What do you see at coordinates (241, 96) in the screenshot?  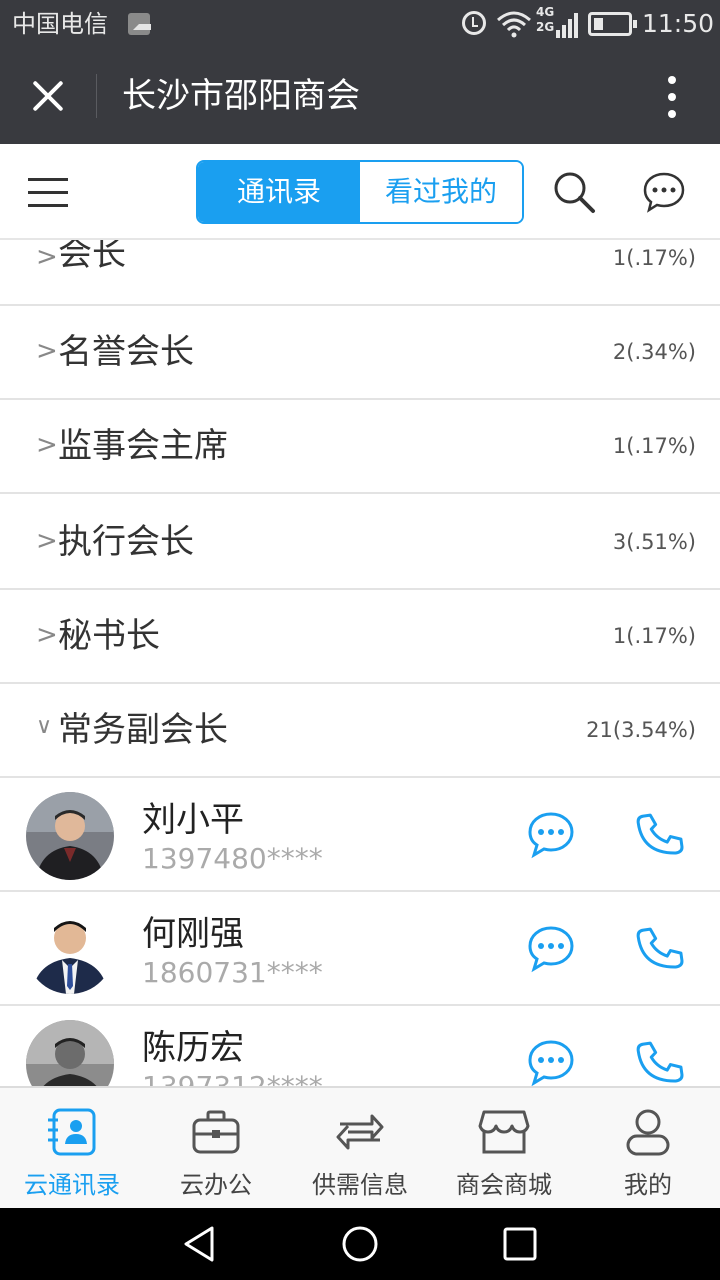 I see `page-title: 长沙市邵阳商会` at bounding box center [241, 96].